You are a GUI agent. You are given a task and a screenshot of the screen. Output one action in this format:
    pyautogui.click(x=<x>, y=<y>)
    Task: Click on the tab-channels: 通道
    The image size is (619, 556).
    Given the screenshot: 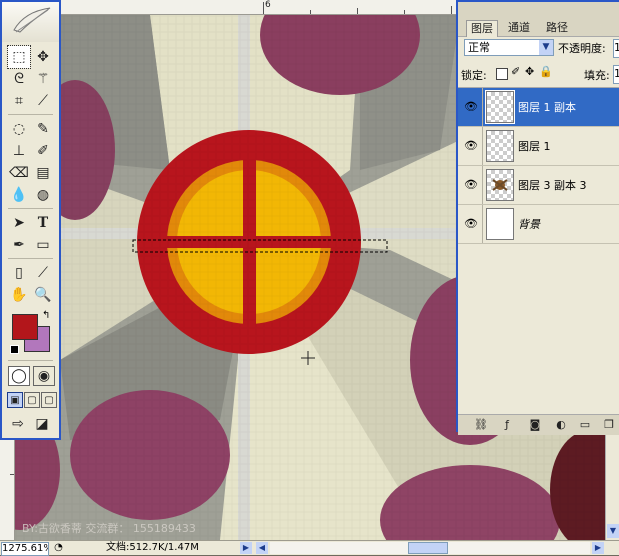 What is the action you would take?
    pyautogui.click(x=519, y=28)
    